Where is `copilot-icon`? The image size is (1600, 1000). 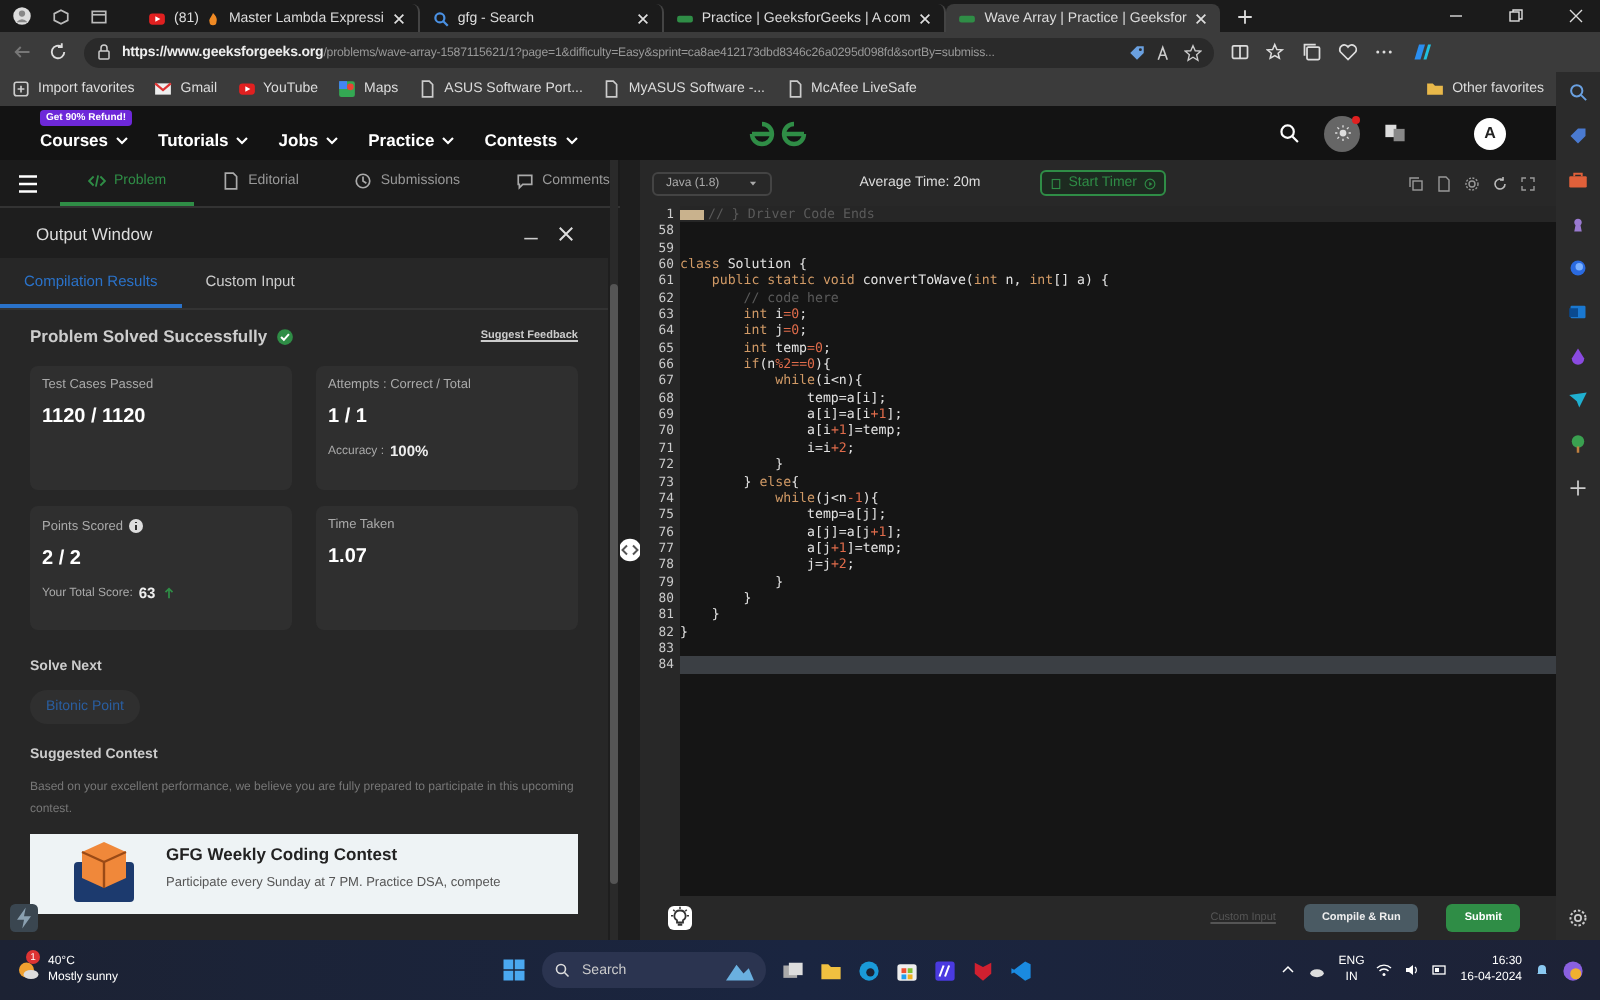
copilot-icon is located at coordinates (1422, 52).